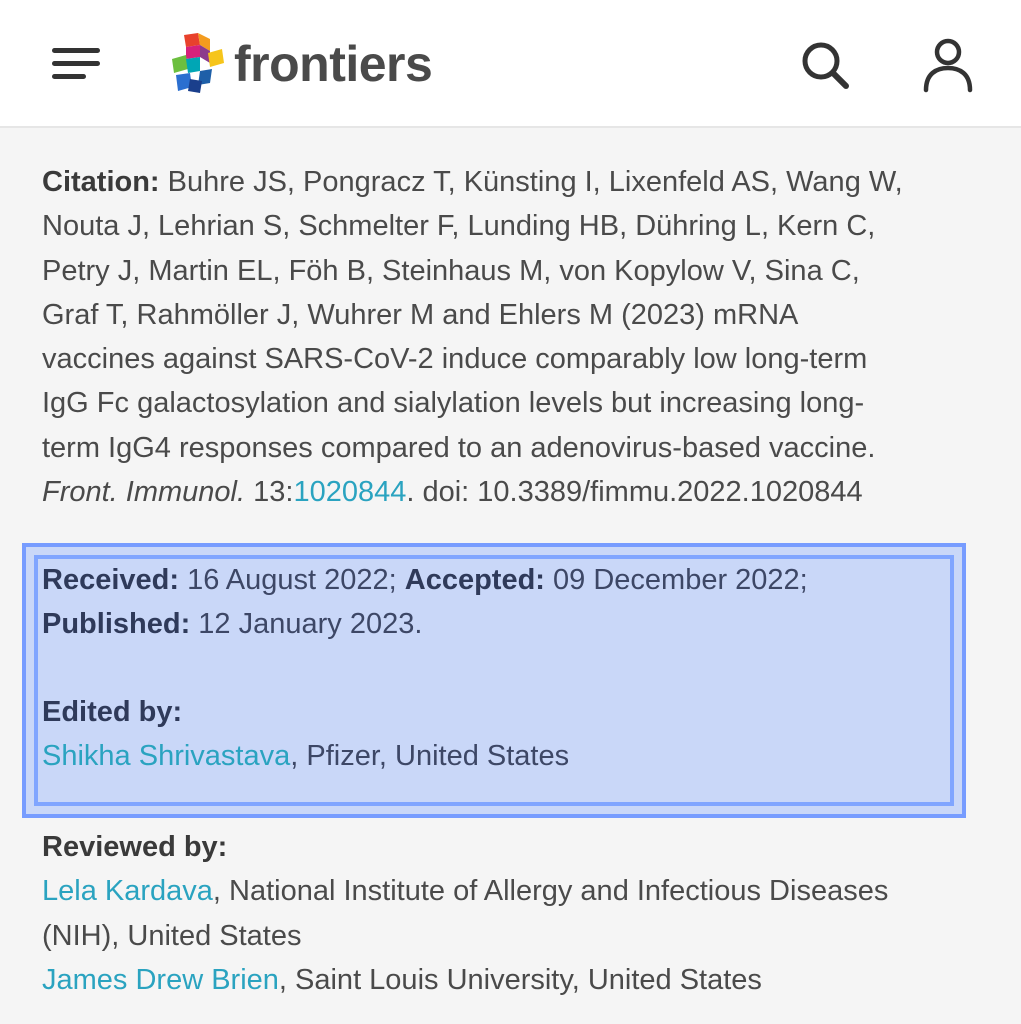 Image resolution: width=1021 pixels, height=1024 pixels. What do you see at coordinates (101, 182) in the screenshot?
I see `citation-label: Citation:` at bounding box center [101, 182].